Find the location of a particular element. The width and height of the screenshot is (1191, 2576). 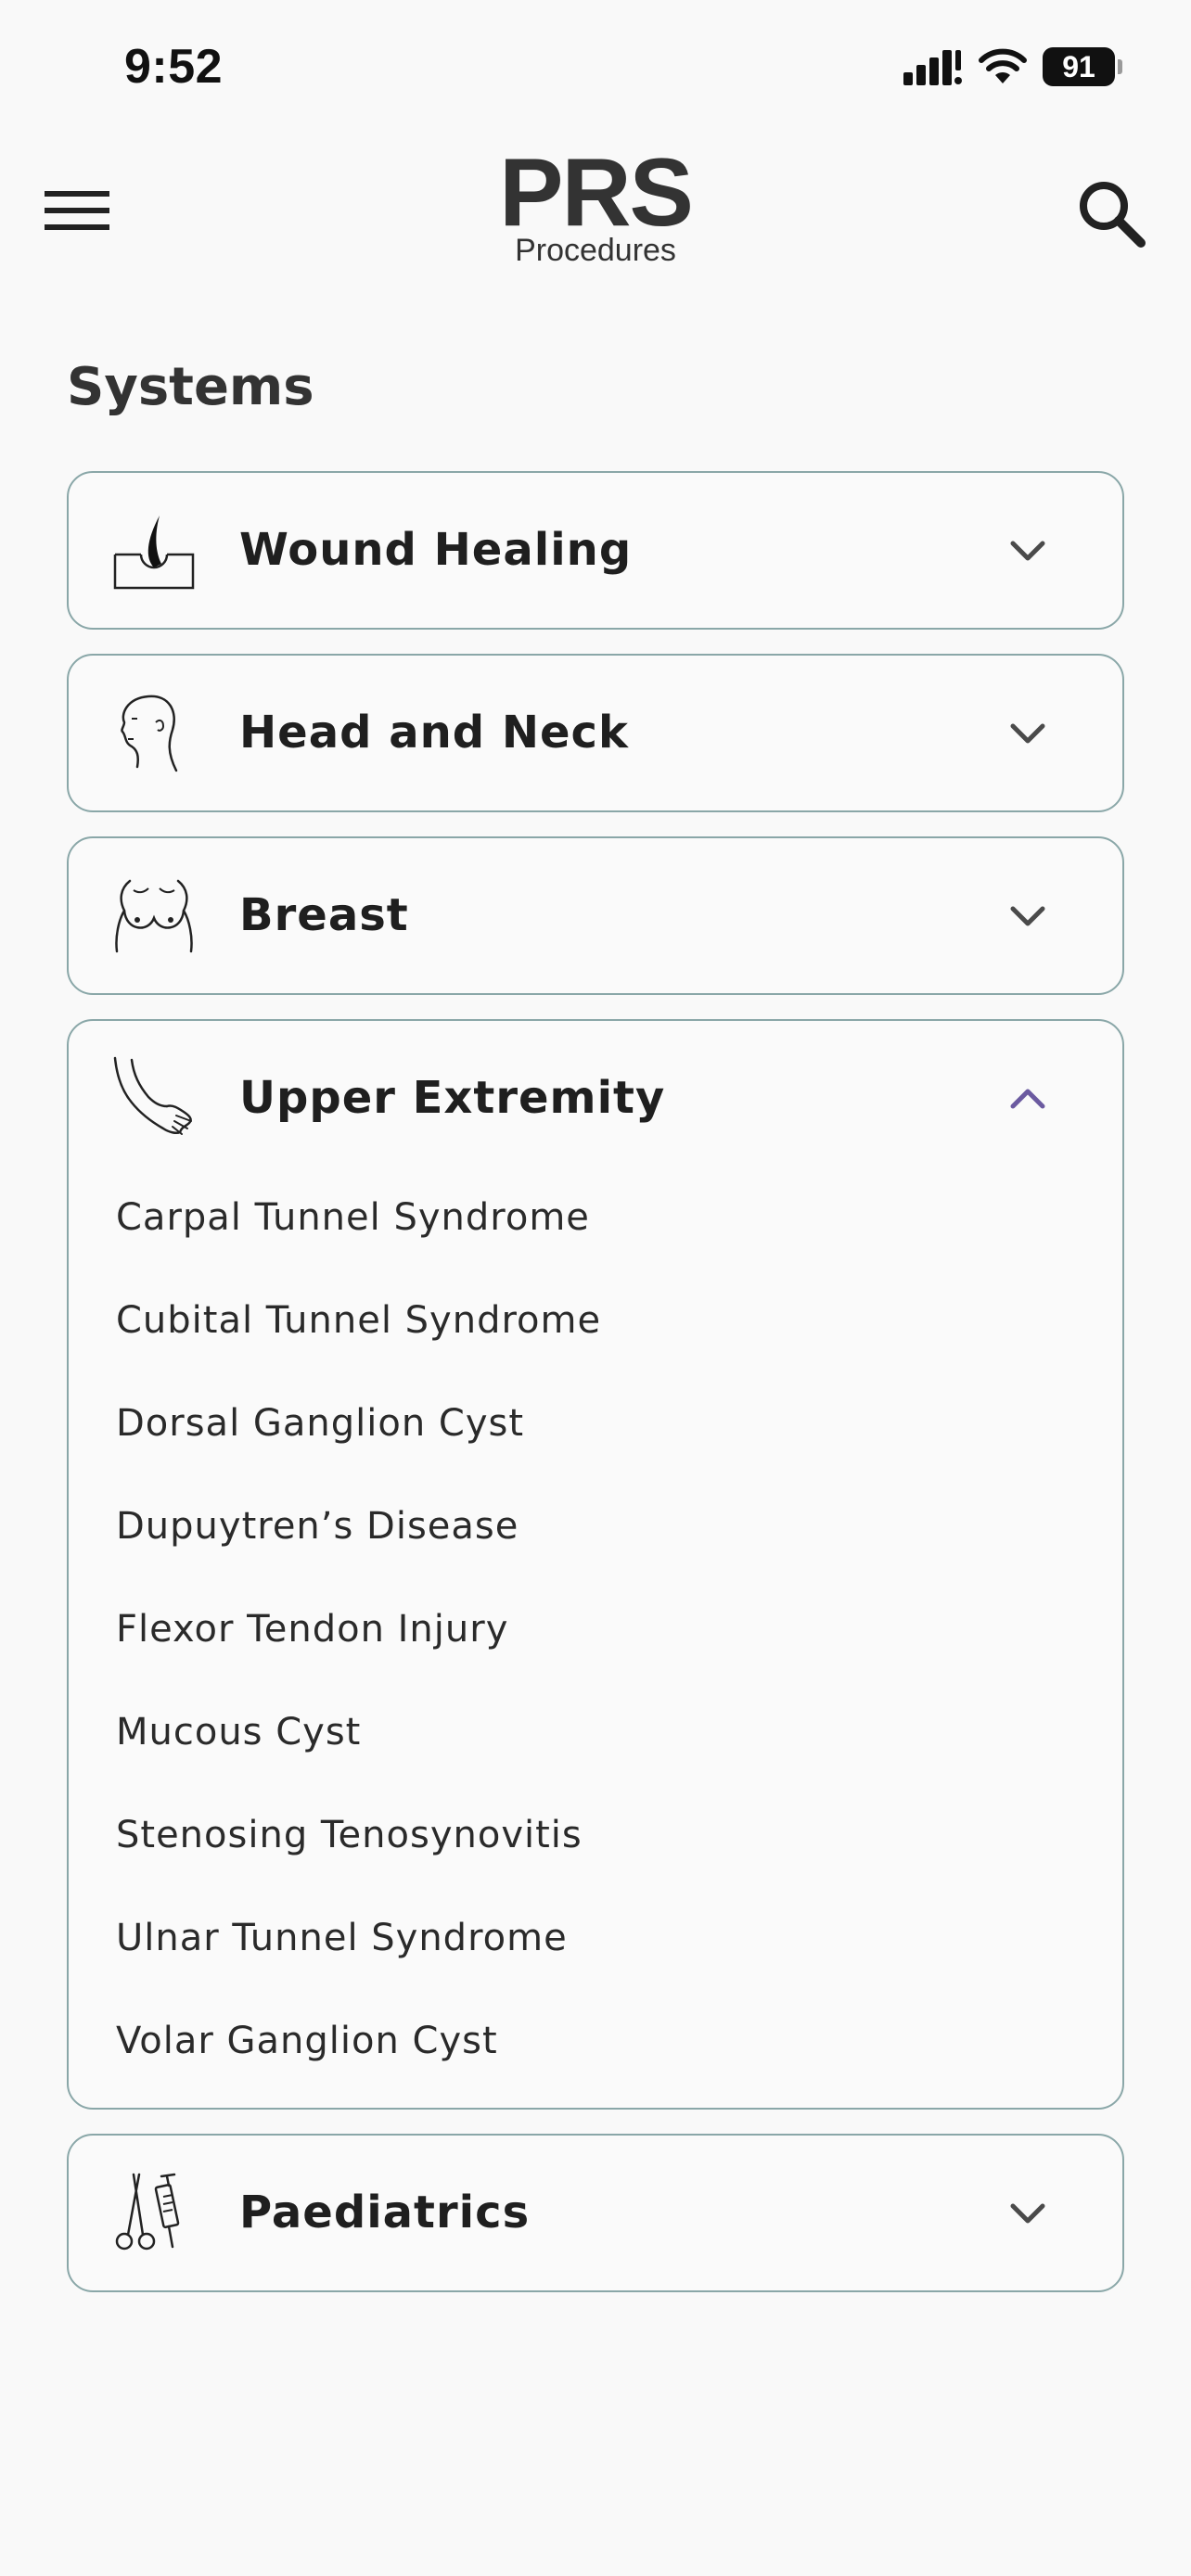

system-title: Upper Extremity is located at coordinates (452, 1098).